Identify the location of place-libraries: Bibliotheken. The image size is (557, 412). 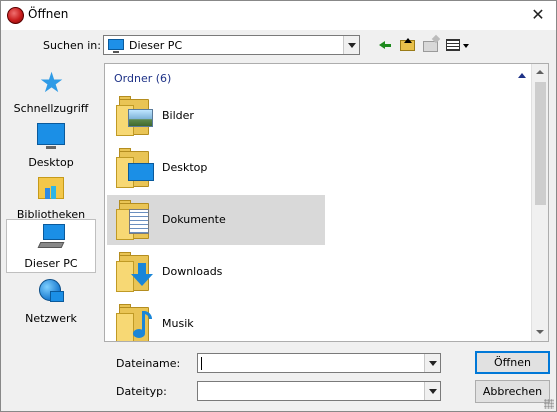
(51, 197).